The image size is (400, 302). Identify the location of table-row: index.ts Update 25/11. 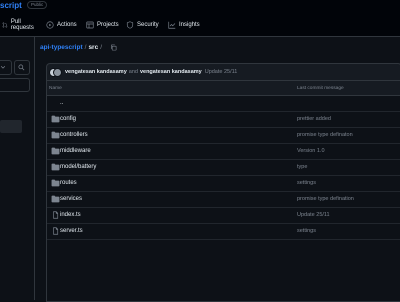
(223, 215).